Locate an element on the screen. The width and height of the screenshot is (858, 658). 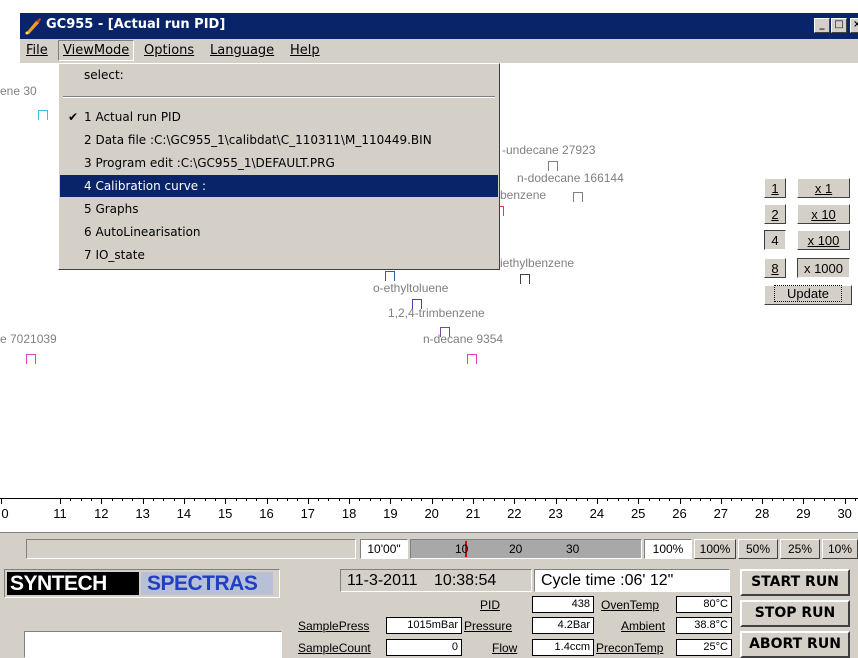
menu-item-autolinearisation: 6 AutoLinearisation is located at coordinates (279, 232).